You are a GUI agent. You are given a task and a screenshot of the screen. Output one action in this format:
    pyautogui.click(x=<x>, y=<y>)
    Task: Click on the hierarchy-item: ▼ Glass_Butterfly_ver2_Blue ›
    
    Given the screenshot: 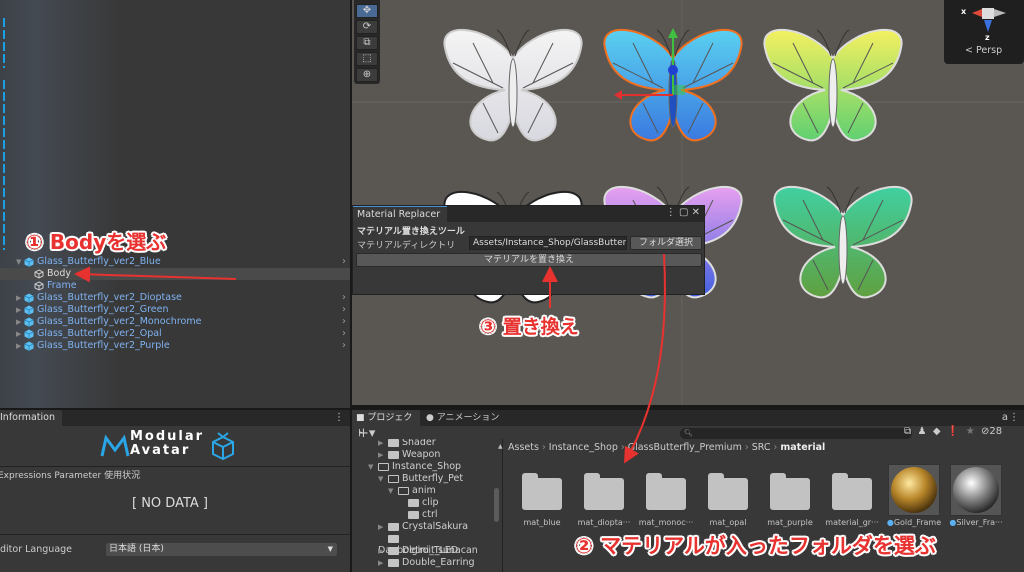 What is the action you would take?
    pyautogui.click(x=175, y=262)
    